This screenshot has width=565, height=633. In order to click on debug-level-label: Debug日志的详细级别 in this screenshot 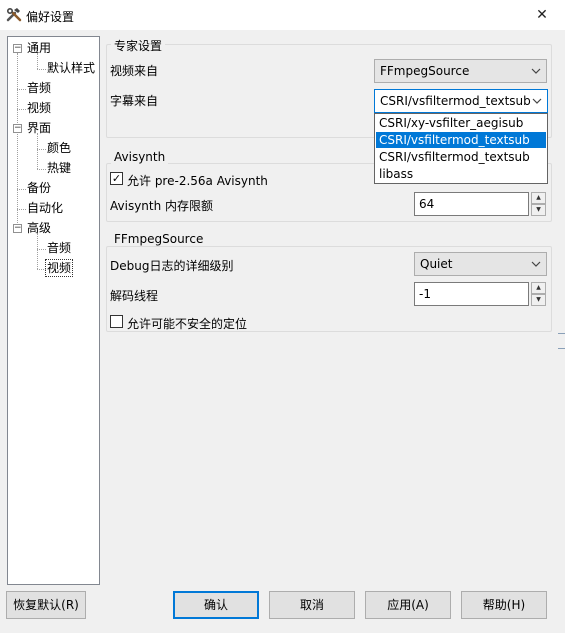, I will do `click(172, 266)`.